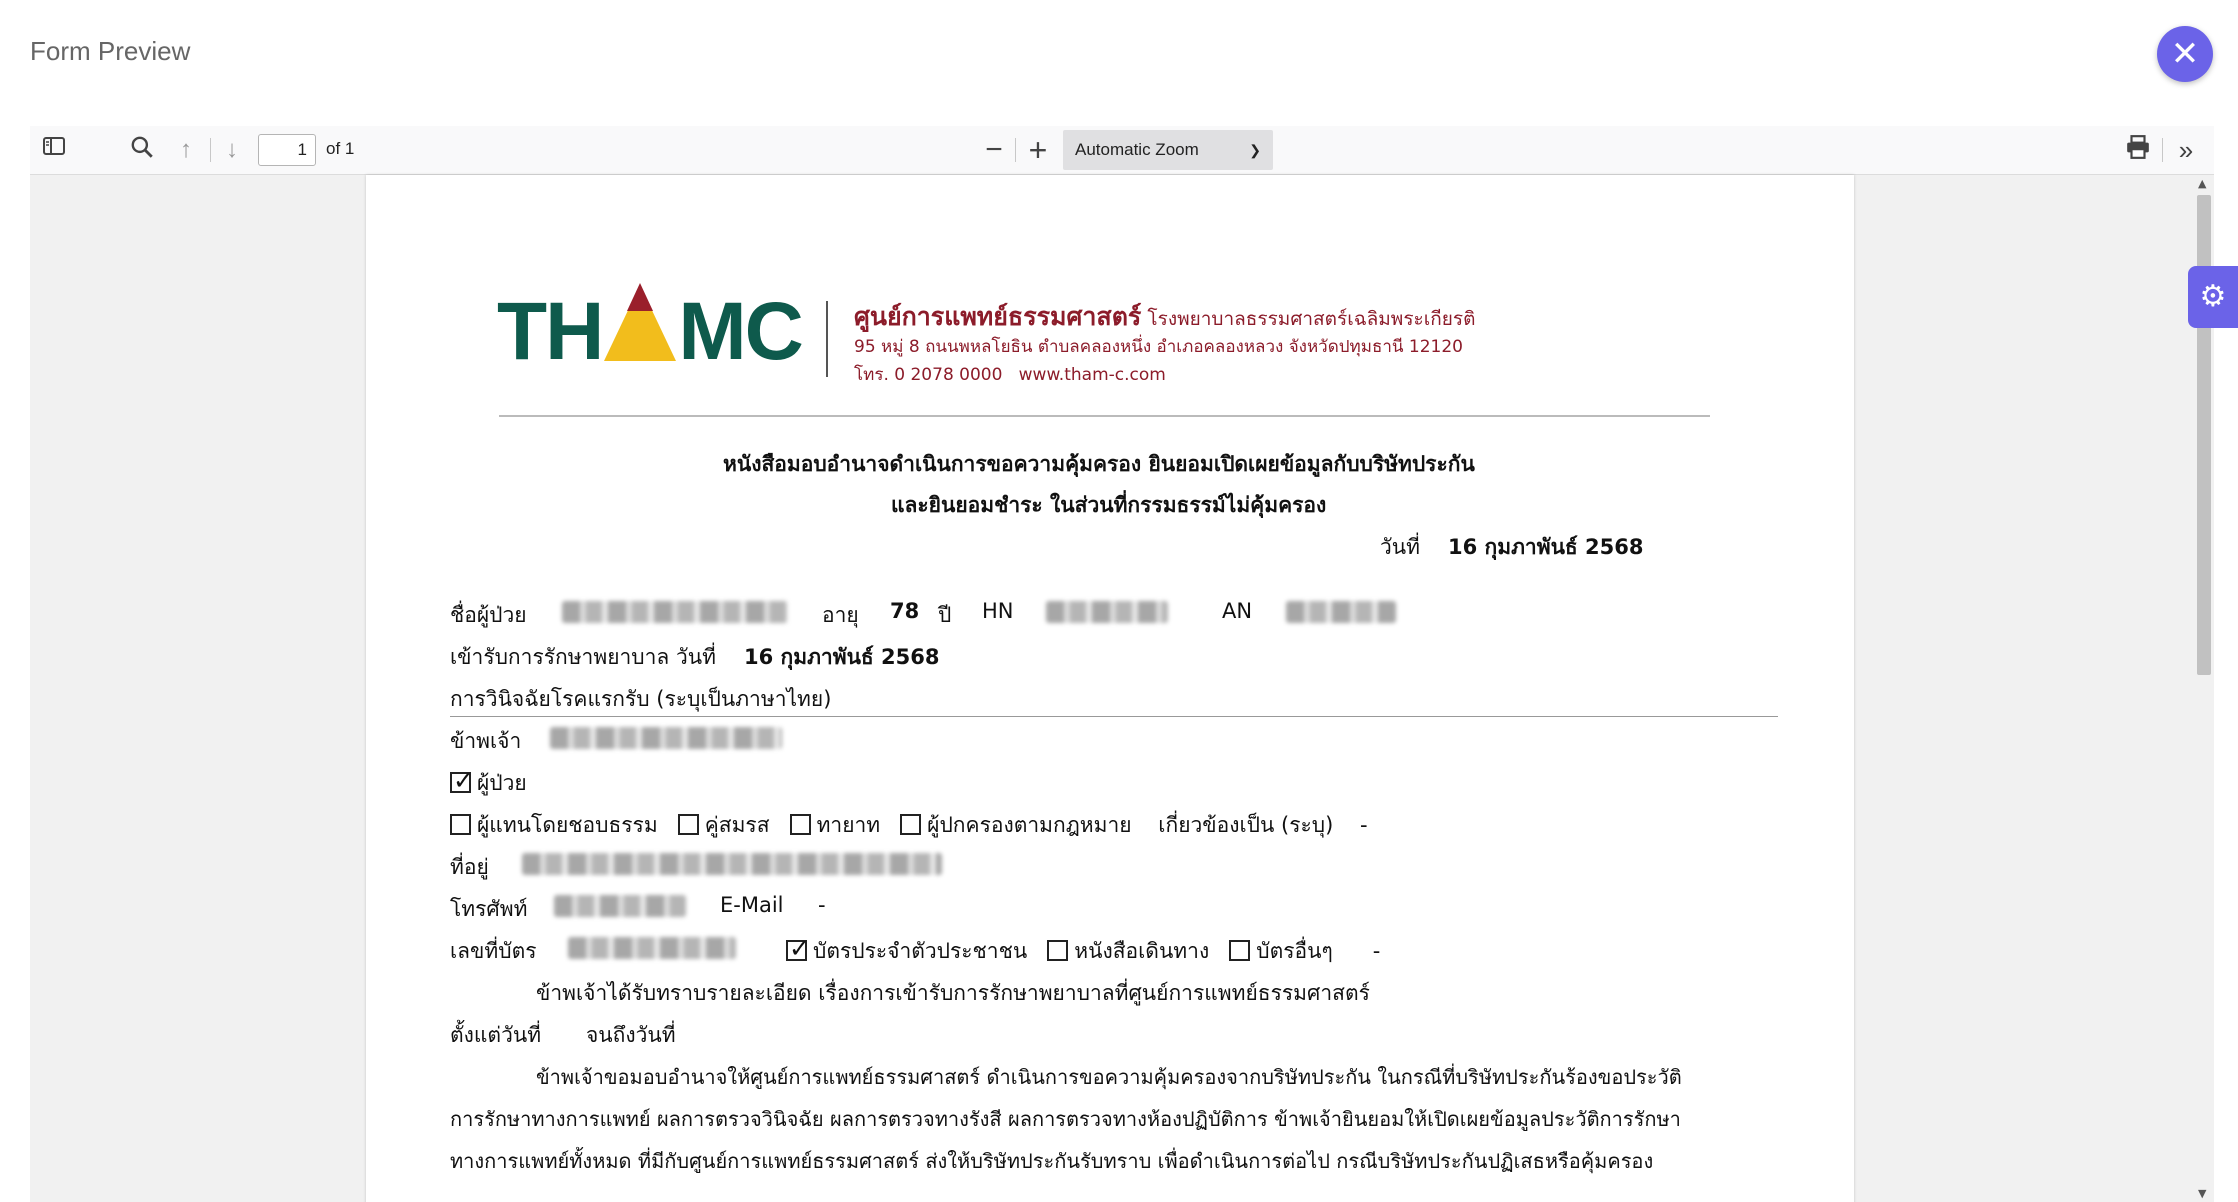 This screenshot has width=2238, height=1202. What do you see at coordinates (2185, 54) in the screenshot?
I see `close-icon: ✕` at bounding box center [2185, 54].